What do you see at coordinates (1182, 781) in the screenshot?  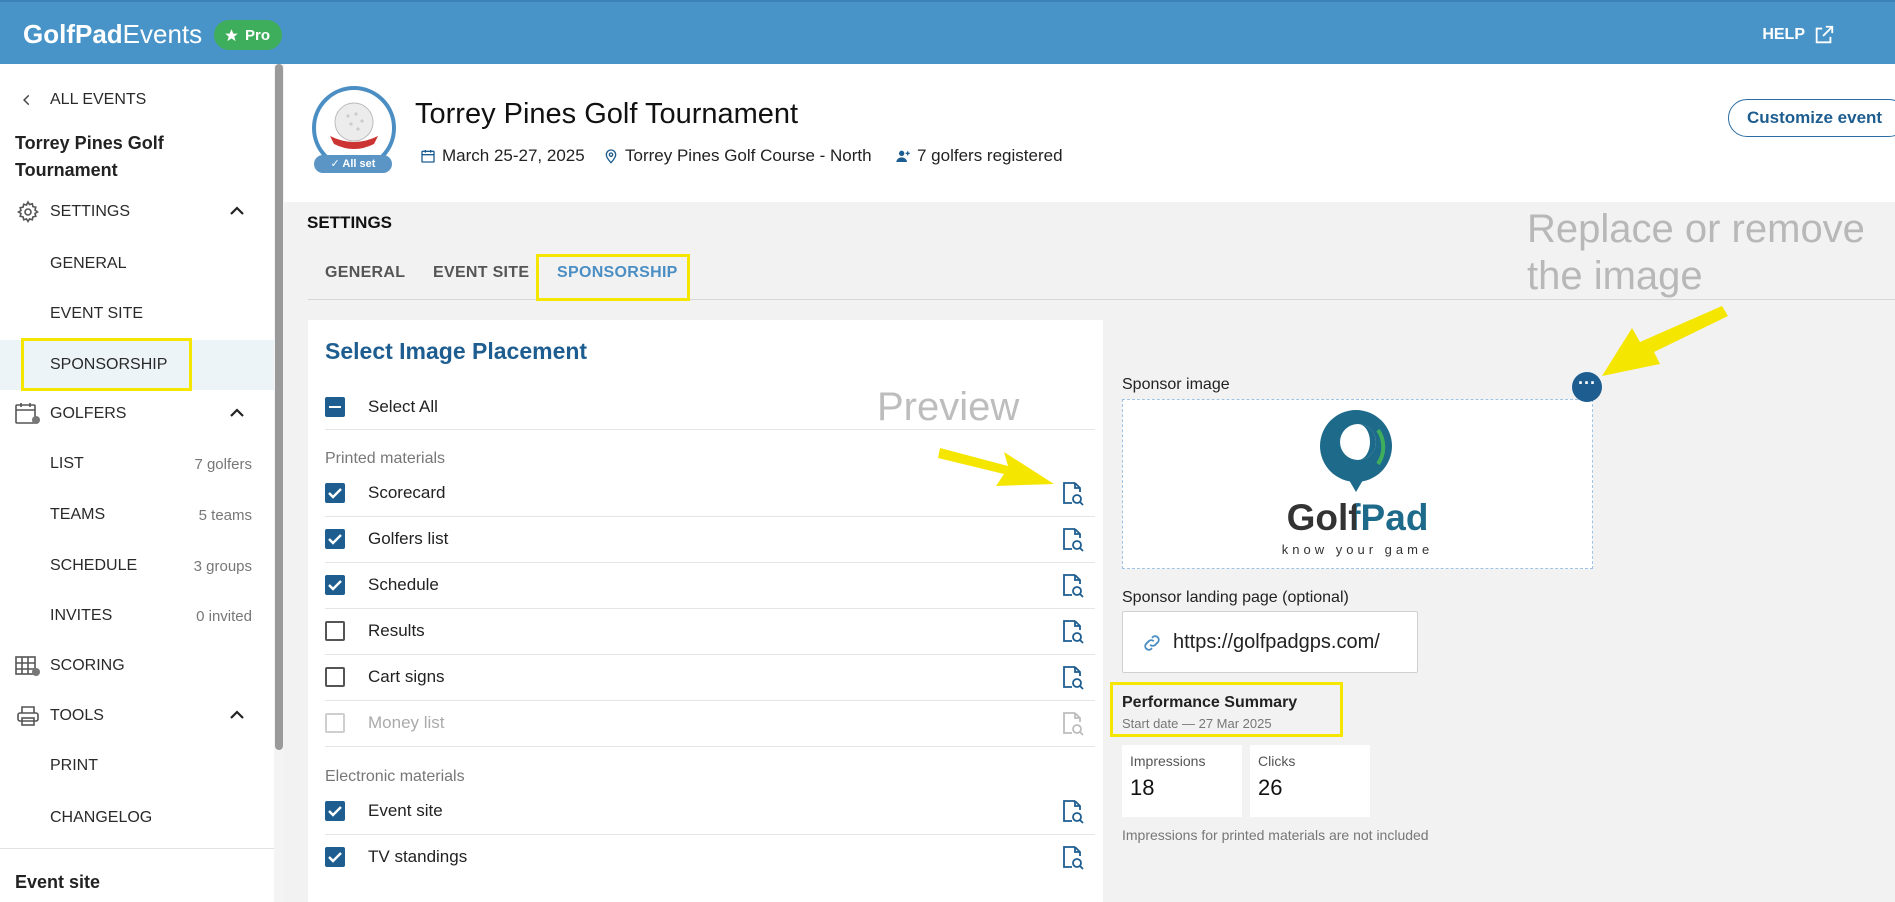 I see `impressions-card: Impressions 18` at bounding box center [1182, 781].